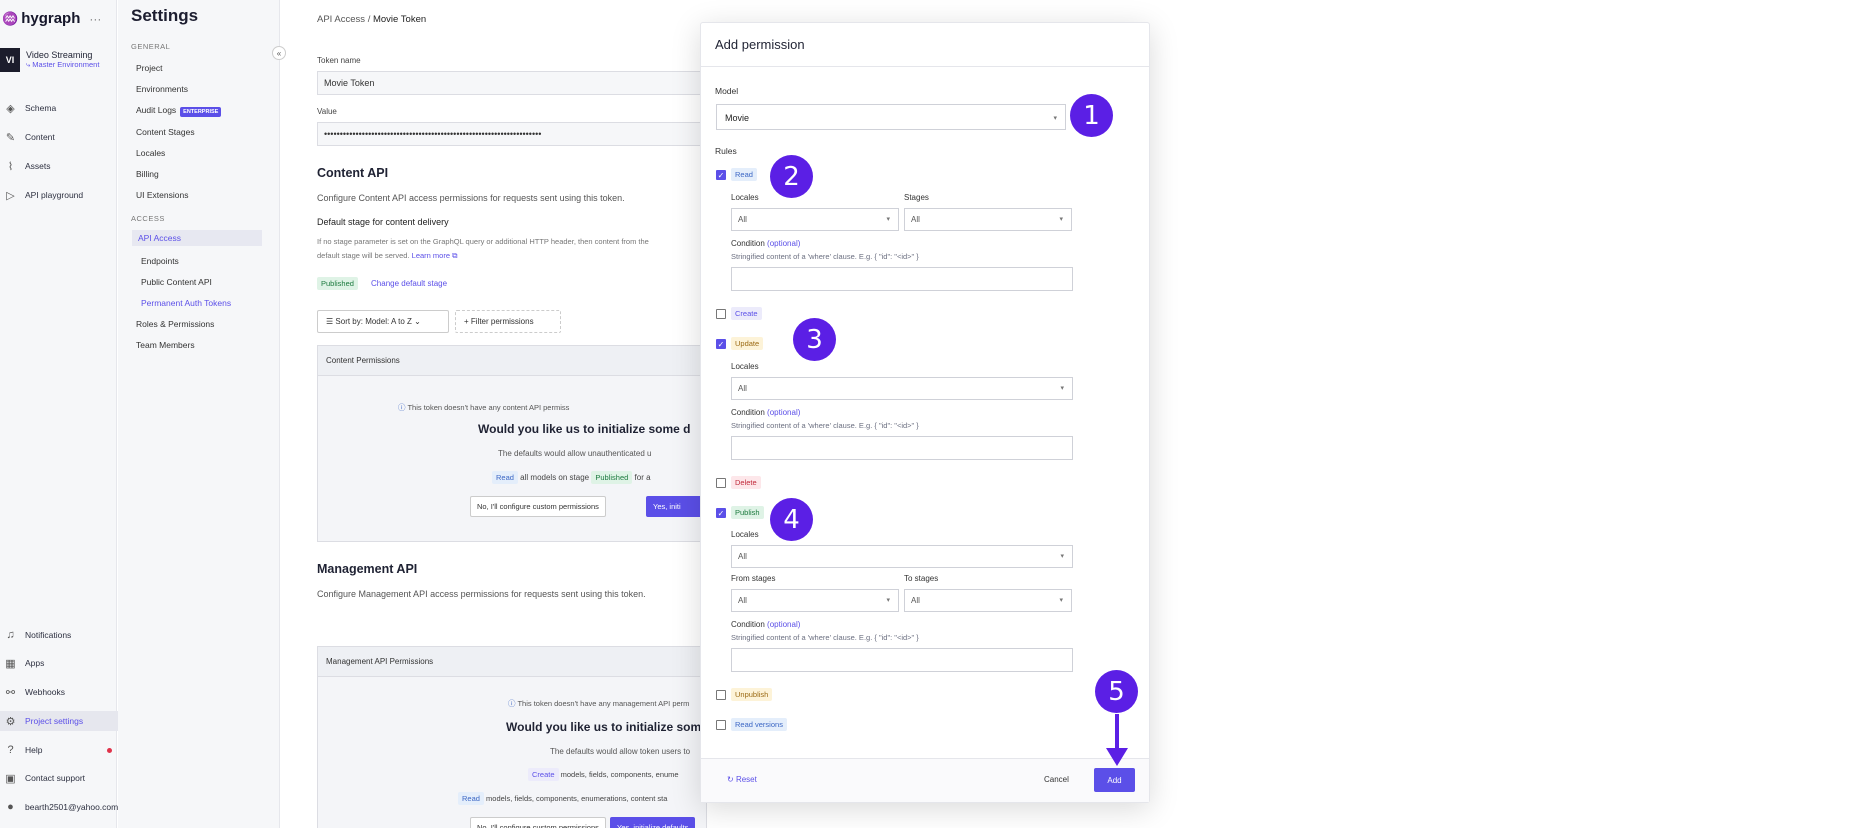  Describe the element at coordinates (988, 600) in the screenshot. I see `publish-to-stages-select: All ▾` at that location.